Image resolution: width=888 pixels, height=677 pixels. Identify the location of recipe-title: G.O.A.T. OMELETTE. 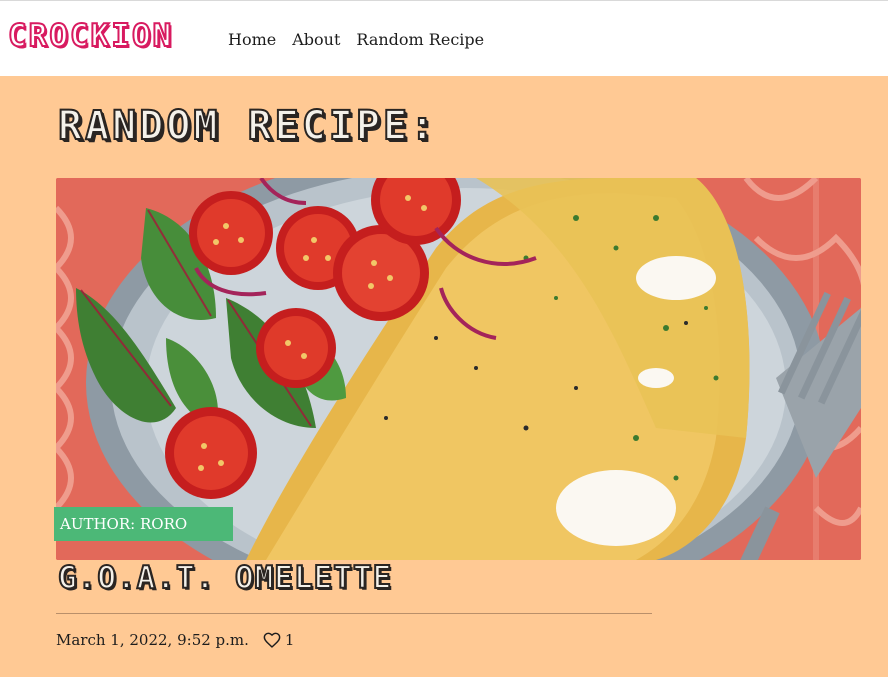
(224, 578).